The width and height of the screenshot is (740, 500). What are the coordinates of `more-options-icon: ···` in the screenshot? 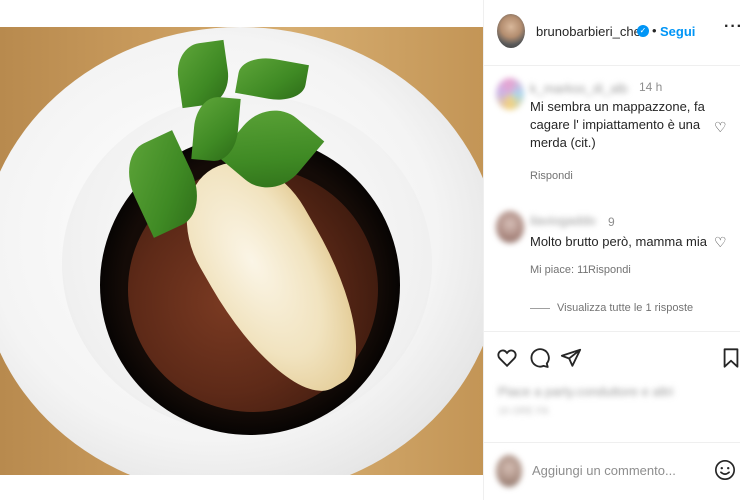 It's located at (732, 27).